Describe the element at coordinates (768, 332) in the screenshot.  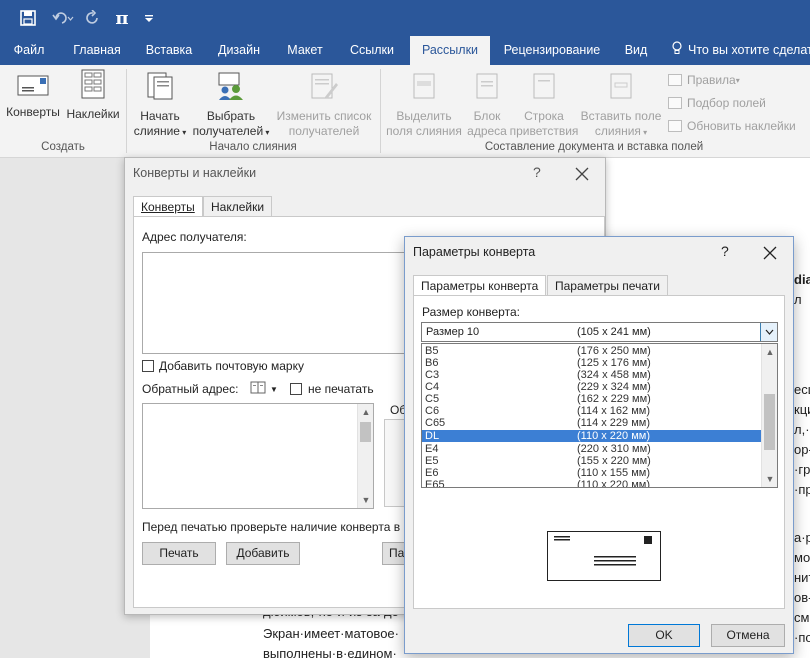
I see `chevron-down-icon` at that location.